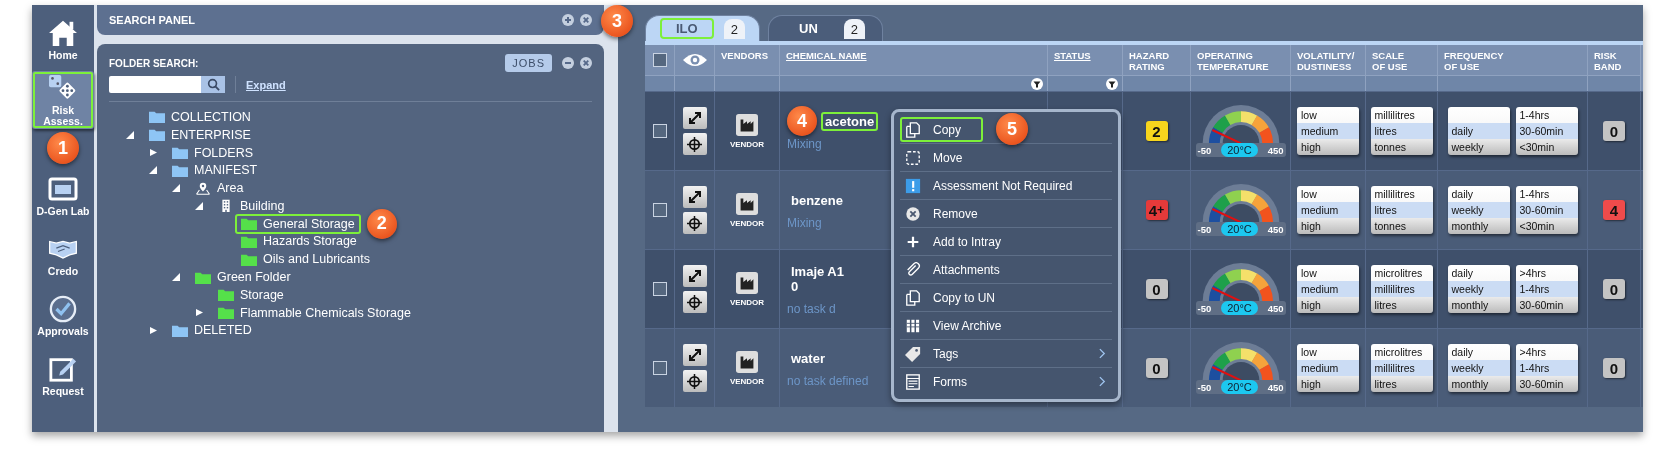  What do you see at coordinates (215, 170) in the screenshot?
I see `tree-item: MANIFEST` at bounding box center [215, 170].